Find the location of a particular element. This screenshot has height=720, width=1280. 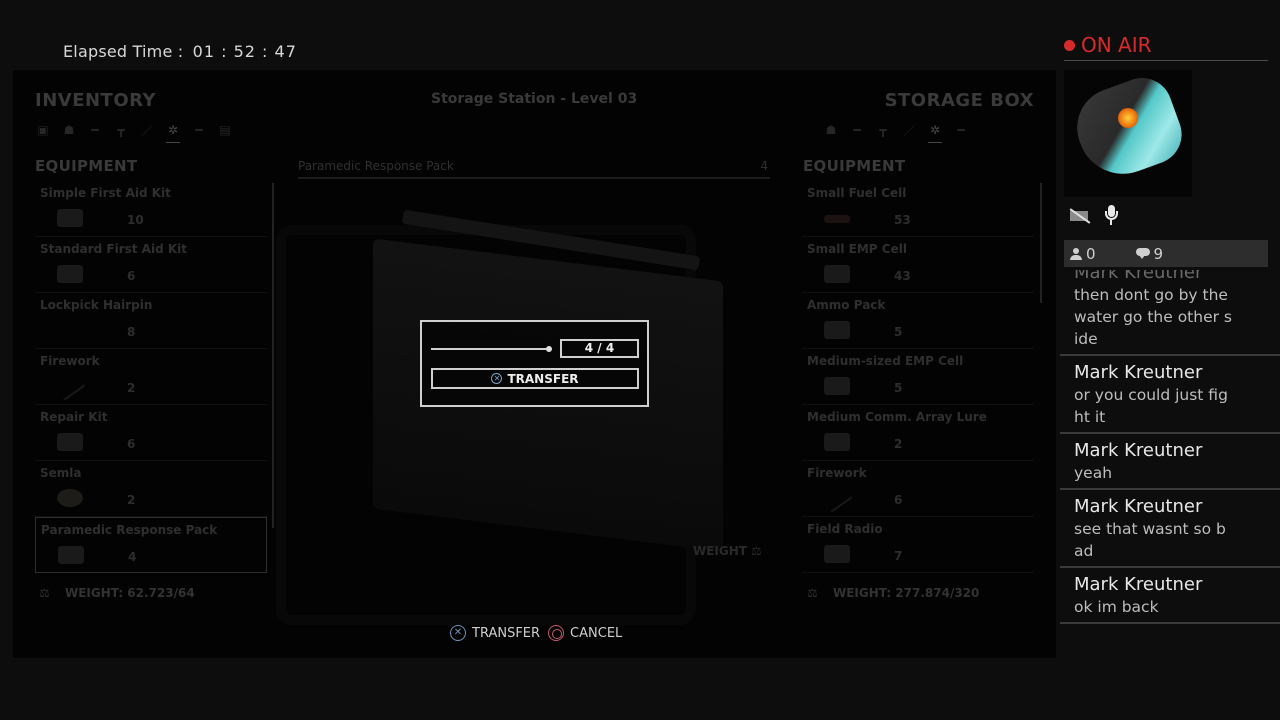

storage-weight-value: WEIGHT: 277.874/320 is located at coordinates (906, 593).